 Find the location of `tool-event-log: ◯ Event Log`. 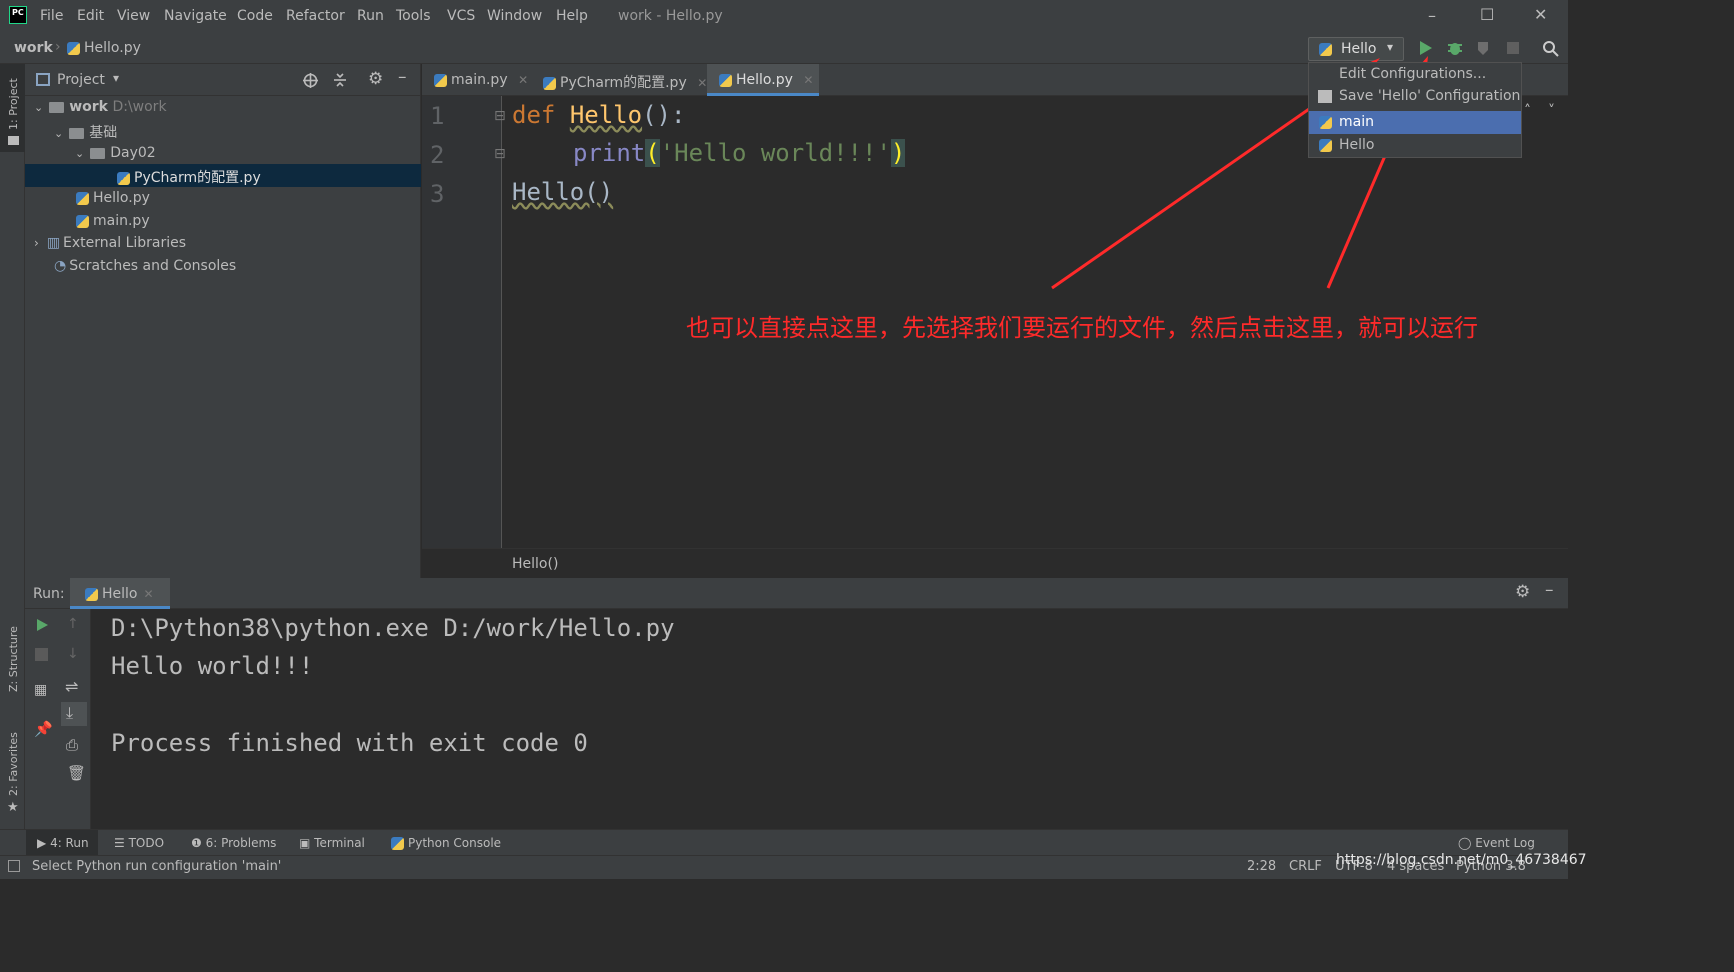

tool-event-log: ◯ Event Log is located at coordinates (1496, 843).